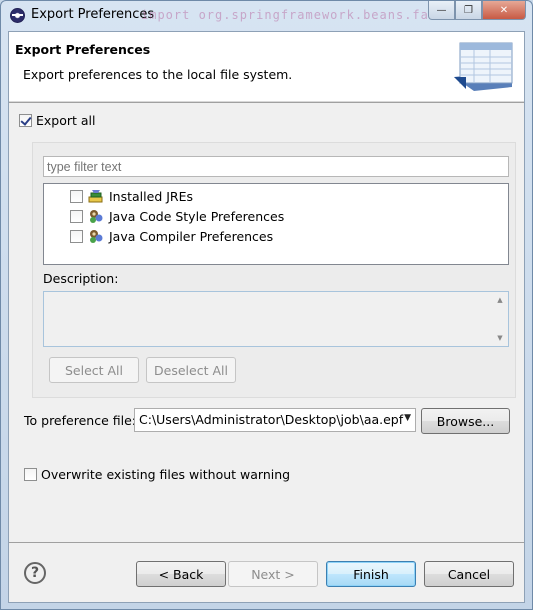 The image size is (533, 610). What do you see at coordinates (266, 542) in the screenshot?
I see `footer-separator` at bounding box center [266, 542].